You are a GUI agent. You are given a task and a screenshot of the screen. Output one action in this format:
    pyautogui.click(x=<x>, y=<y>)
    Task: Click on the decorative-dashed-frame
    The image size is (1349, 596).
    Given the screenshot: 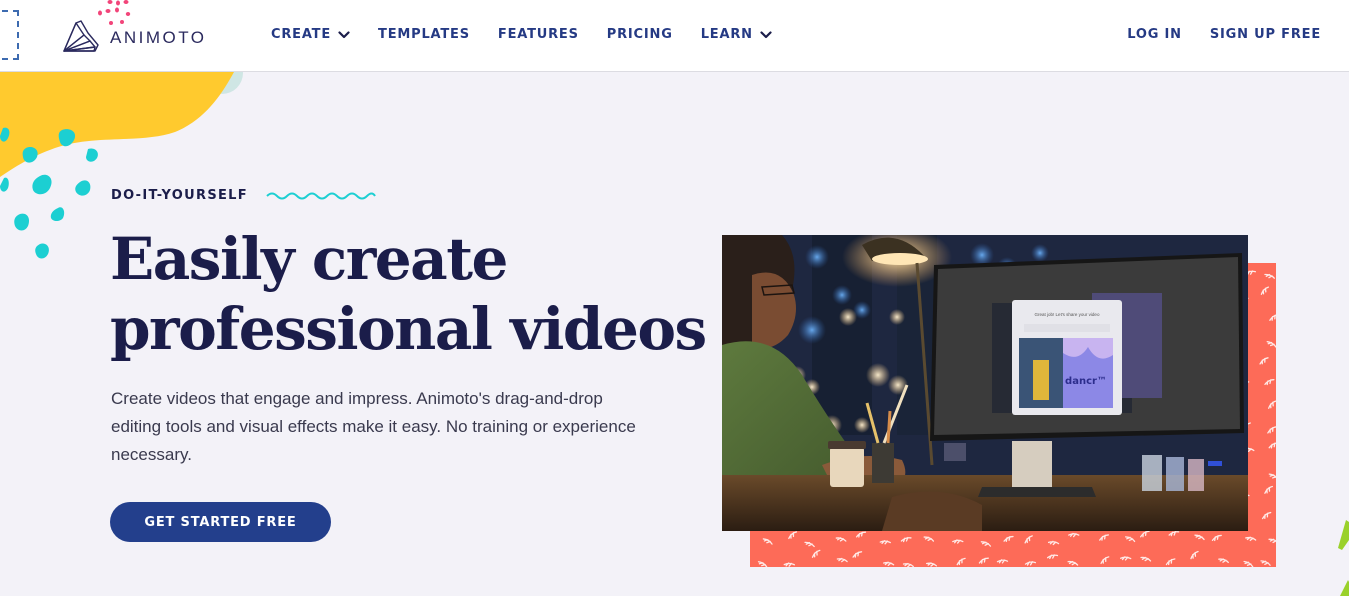 What is the action you would take?
    pyautogui.click(x=9, y=35)
    